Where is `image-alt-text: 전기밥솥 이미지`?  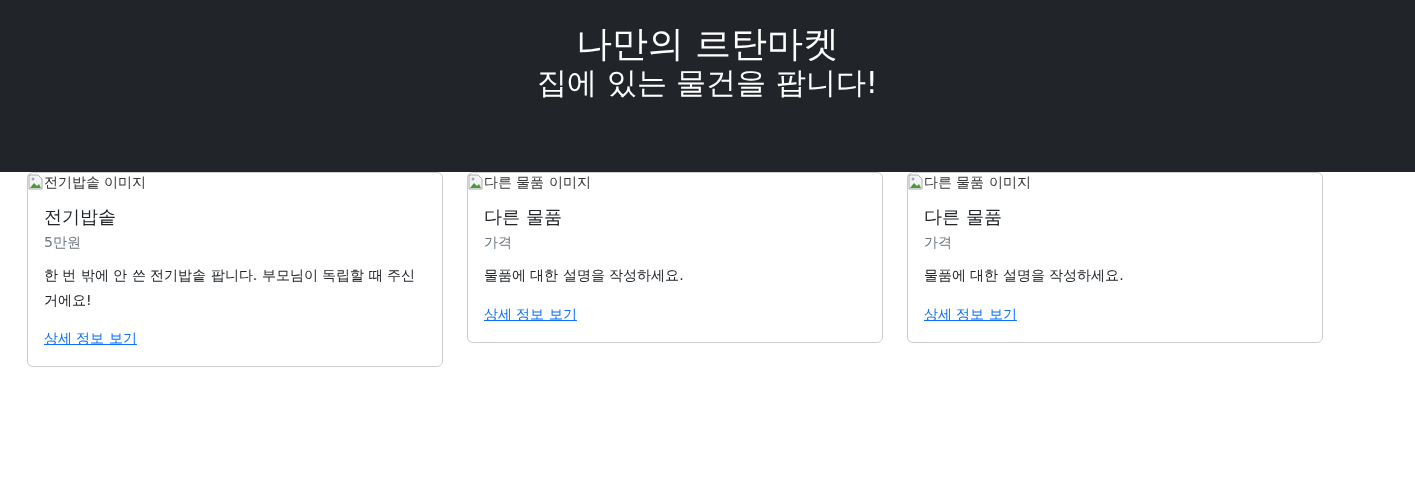
image-alt-text: 전기밥솥 이미지 is located at coordinates (95, 182).